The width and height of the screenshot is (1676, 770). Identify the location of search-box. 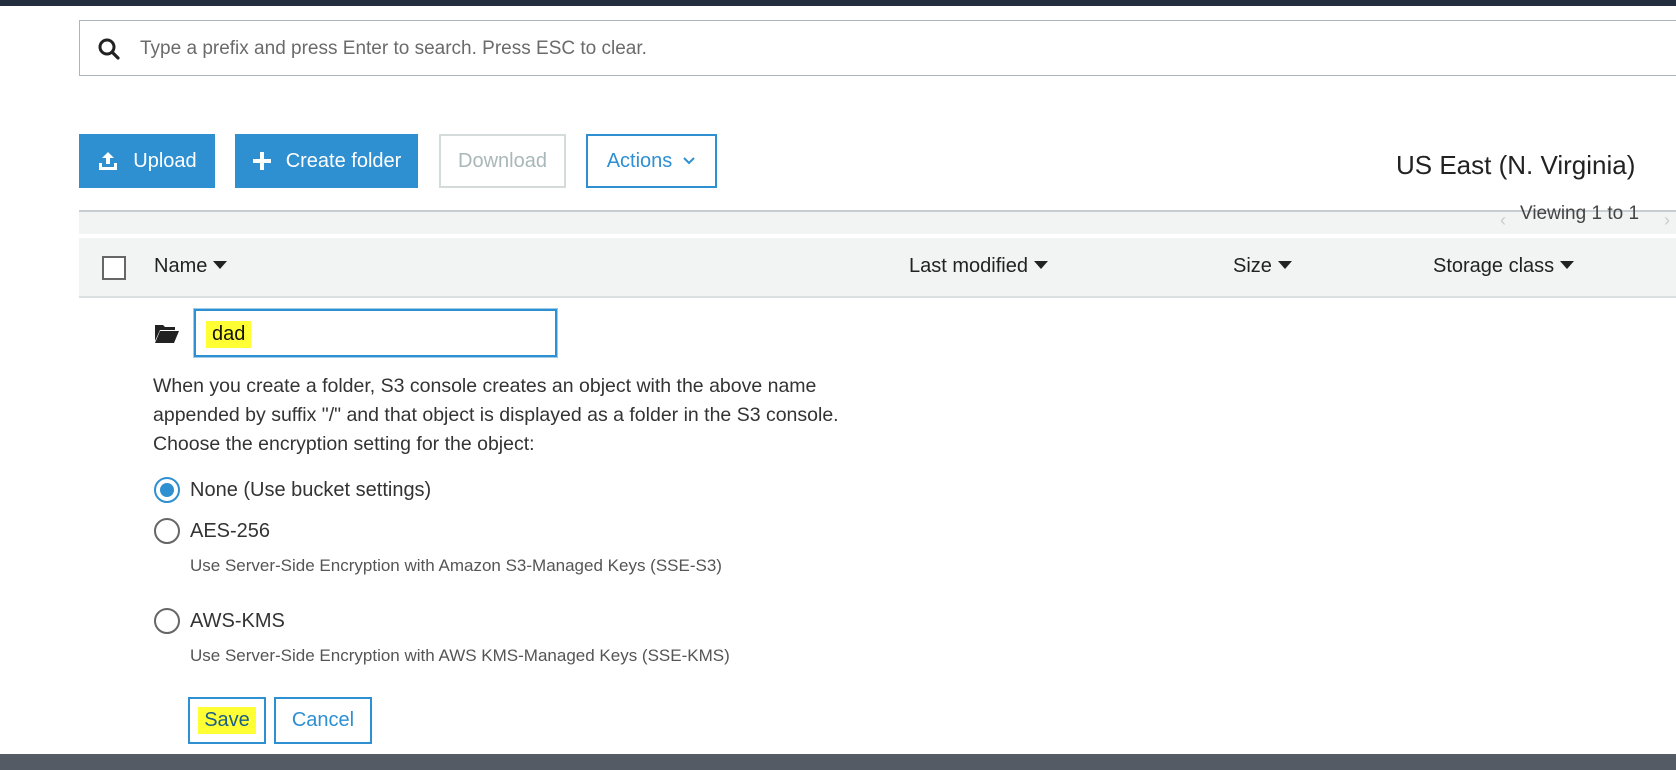
(877, 48).